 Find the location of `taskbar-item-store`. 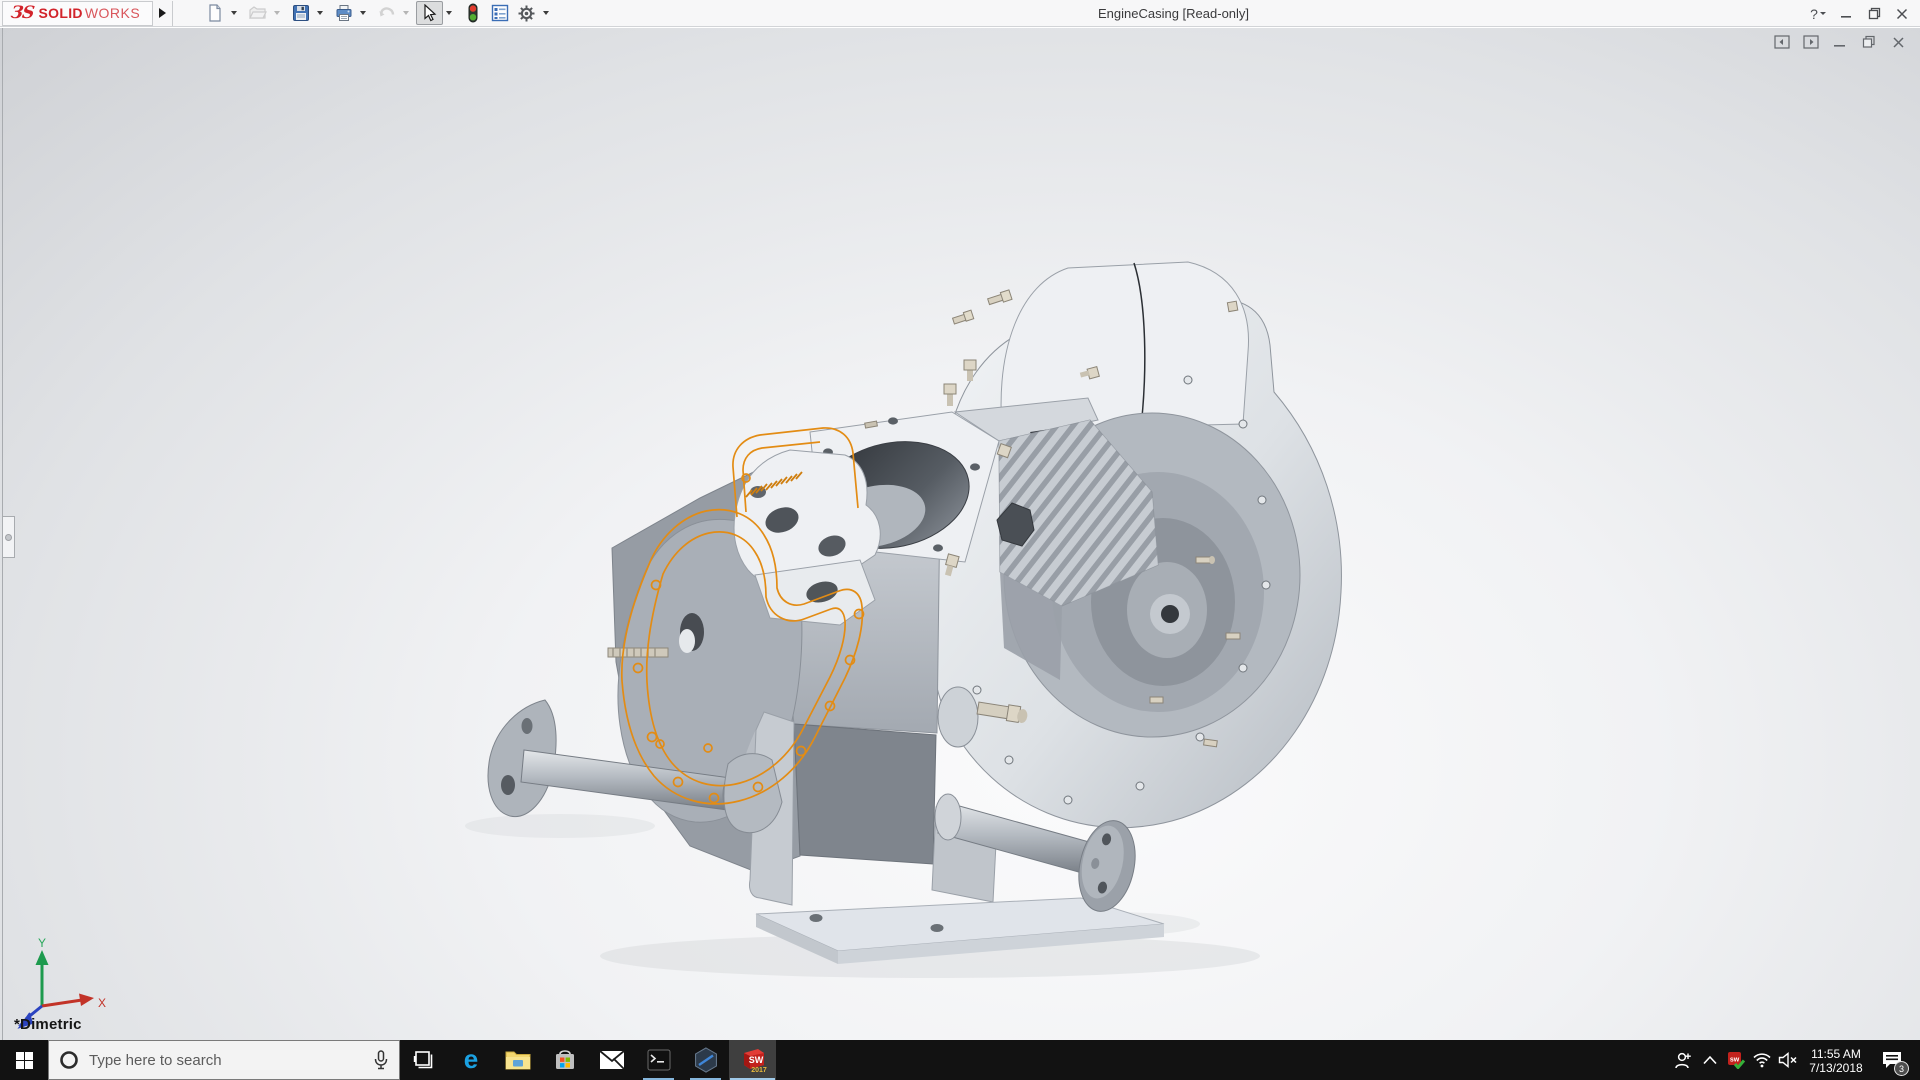

taskbar-item-store is located at coordinates (564, 1060).